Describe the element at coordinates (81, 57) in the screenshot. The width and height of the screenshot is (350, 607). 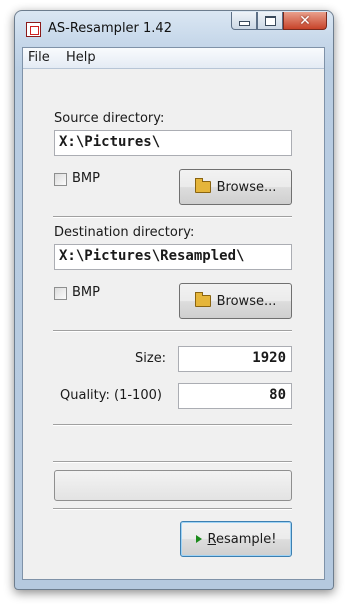
I see `menu-help: Help` at that location.